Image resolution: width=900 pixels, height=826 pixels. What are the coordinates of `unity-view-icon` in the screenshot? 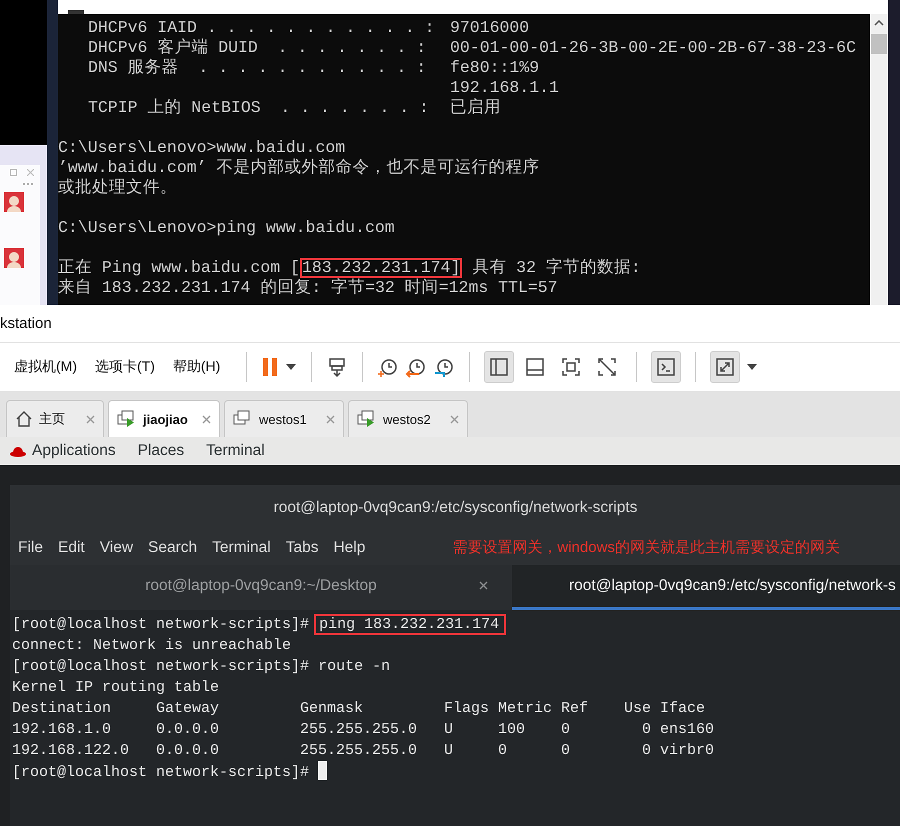 It's located at (607, 367).